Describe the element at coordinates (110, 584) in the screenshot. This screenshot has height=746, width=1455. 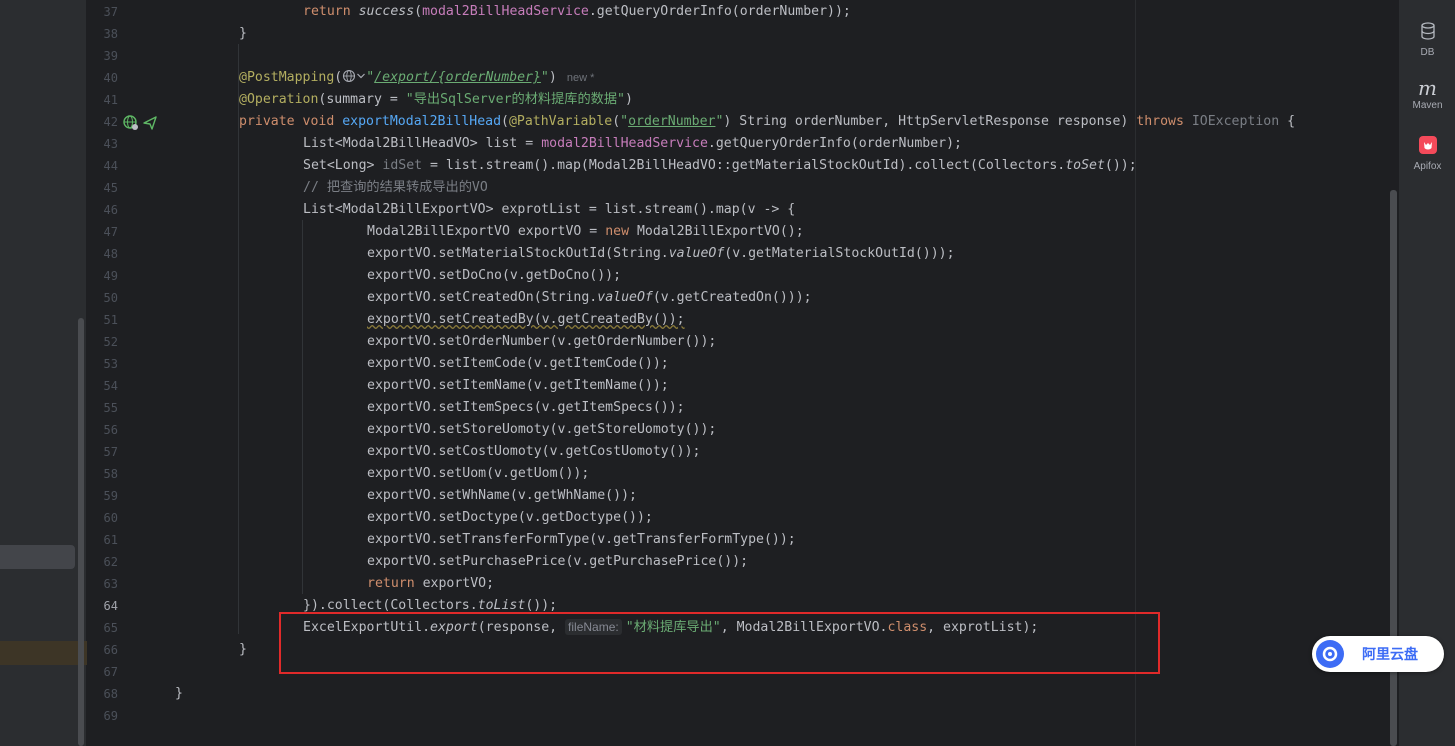
I see `line-number: 63` at that location.